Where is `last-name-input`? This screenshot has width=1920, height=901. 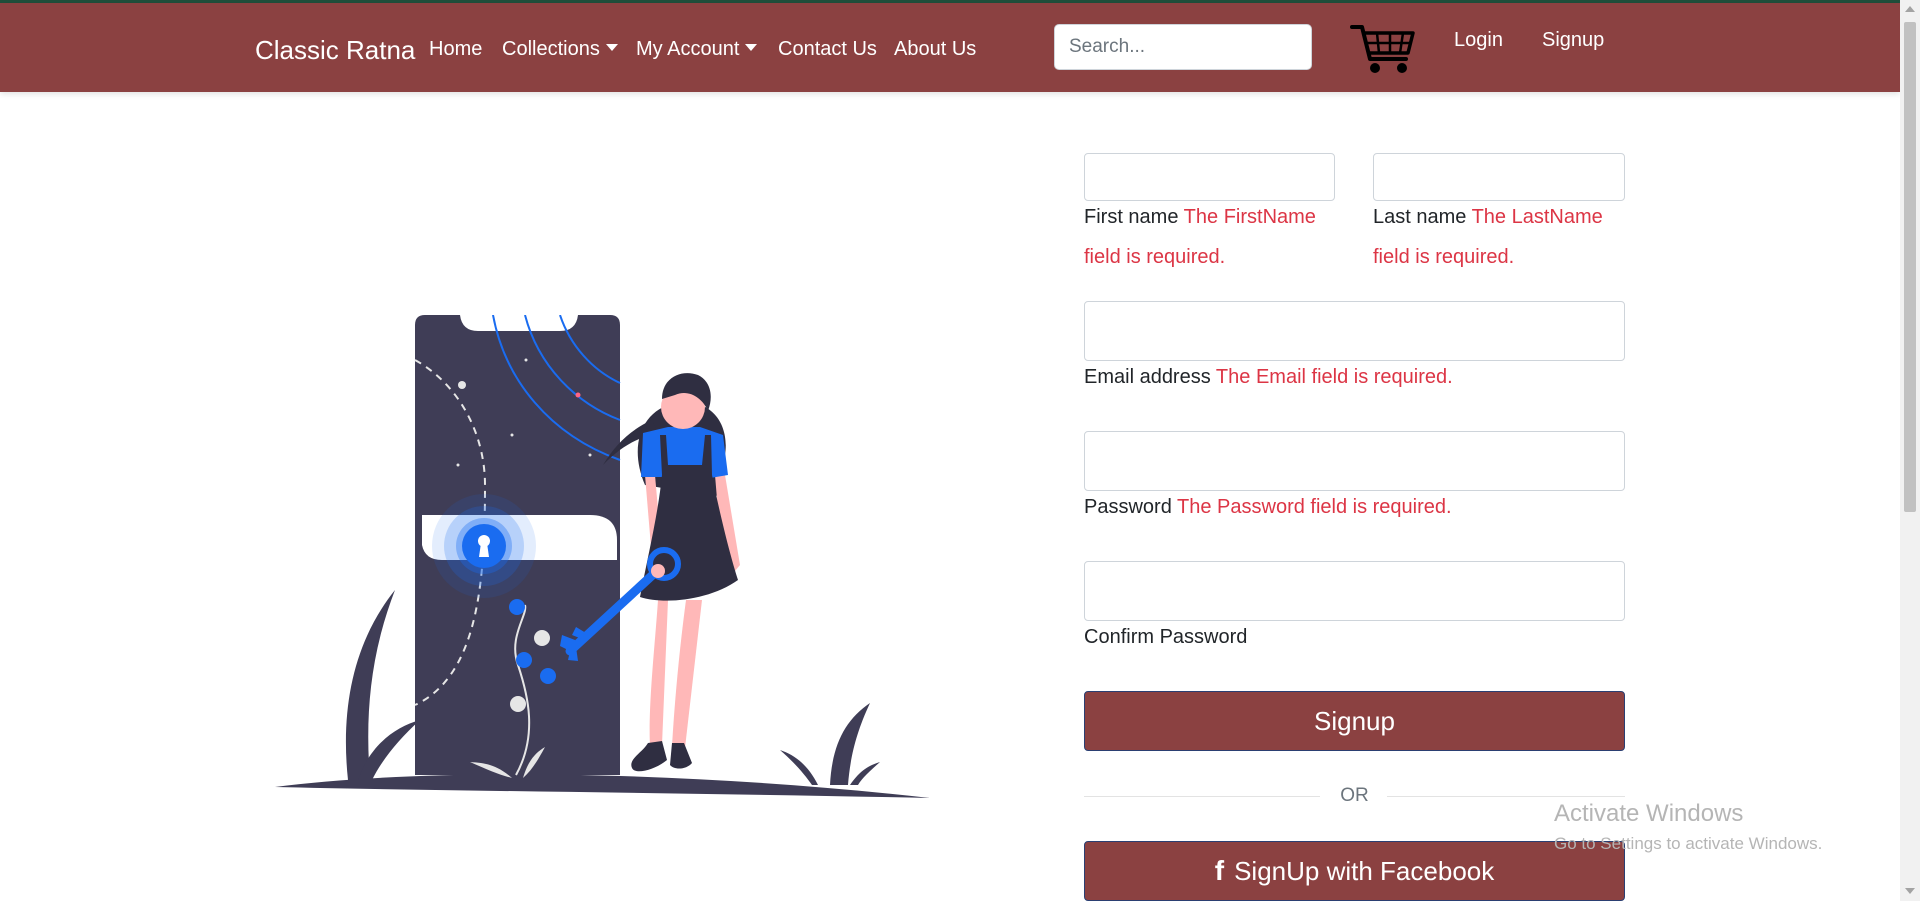
last-name-input is located at coordinates (1499, 177).